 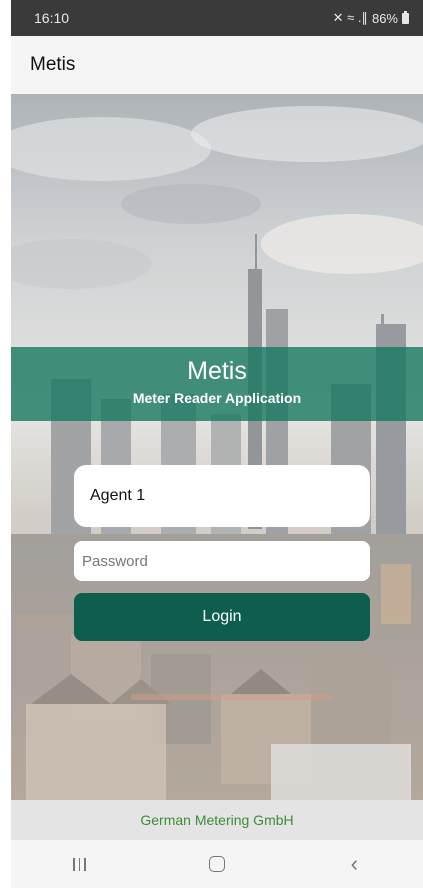 What do you see at coordinates (217, 65) in the screenshot?
I see `app-bar: Metis` at bounding box center [217, 65].